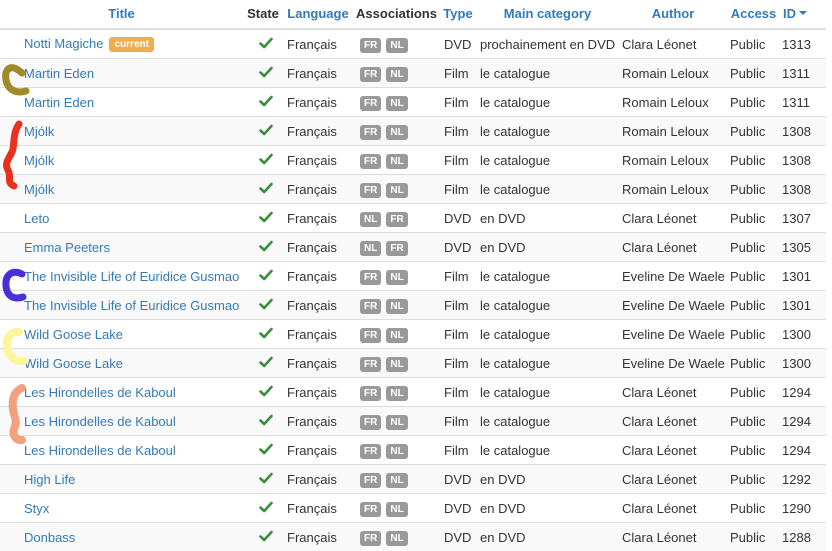 This screenshot has height=551, width=832. I want to click on title-link: Leto, so click(36, 218).